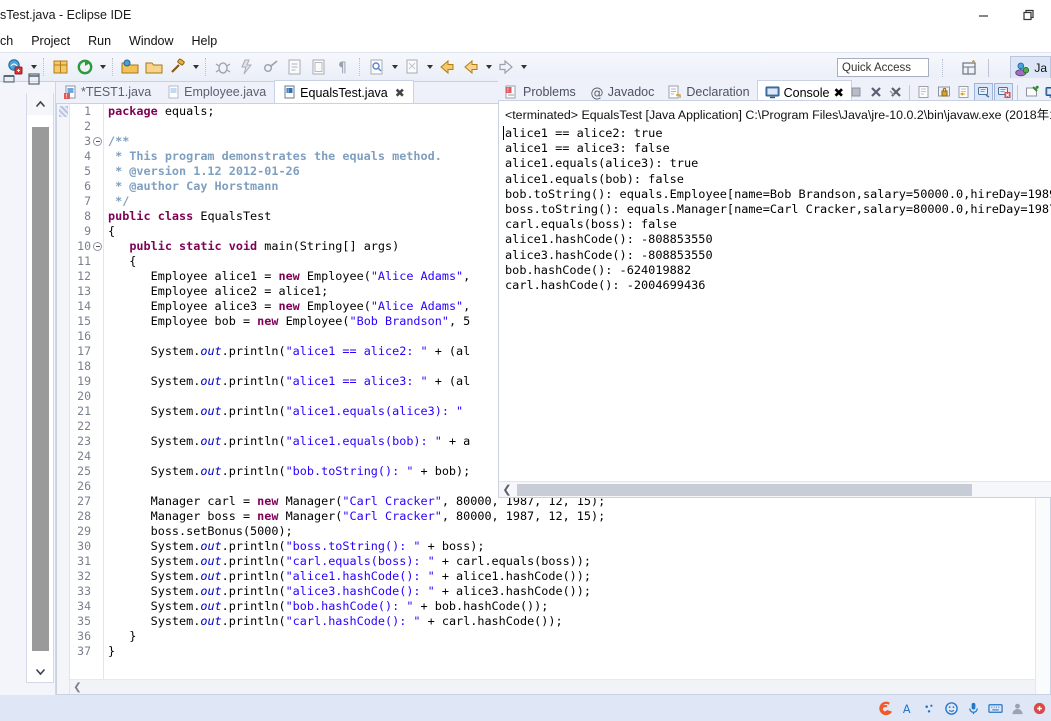  What do you see at coordinates (929, 708) in the screenshot?
I see `pinyin-icon` at bounding box center [929, 708].